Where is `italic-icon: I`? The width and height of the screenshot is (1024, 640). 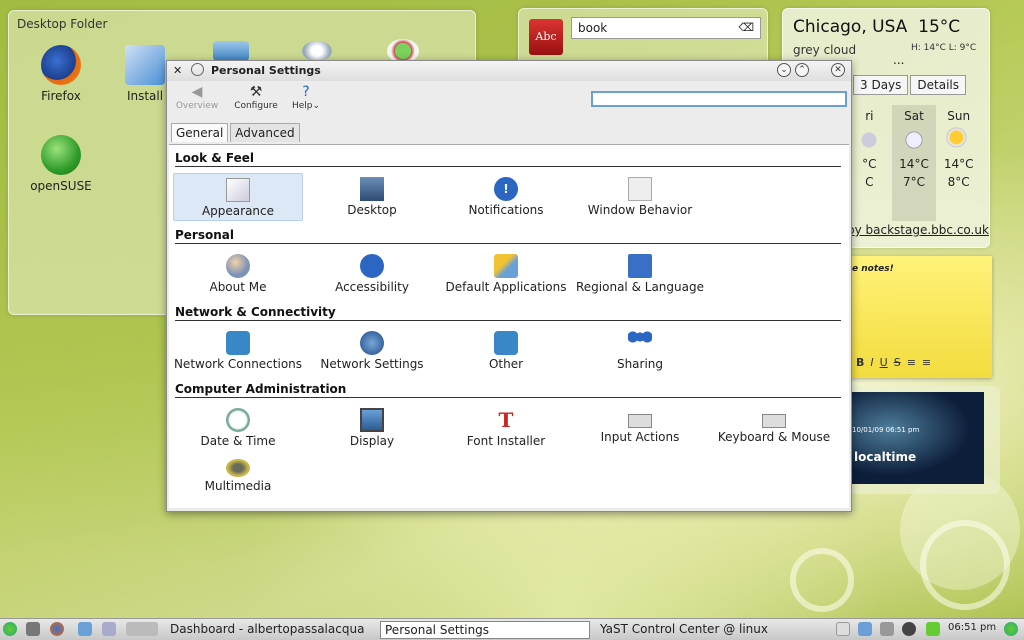 italic-icon: I is located at coordinates (871, 362).